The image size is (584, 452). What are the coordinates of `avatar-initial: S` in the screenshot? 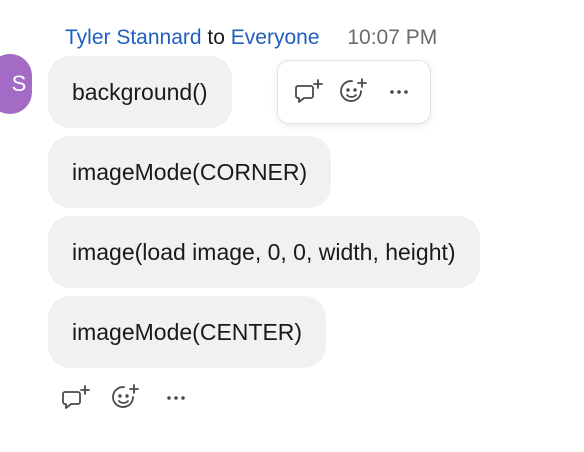 It's located at (19, 83).